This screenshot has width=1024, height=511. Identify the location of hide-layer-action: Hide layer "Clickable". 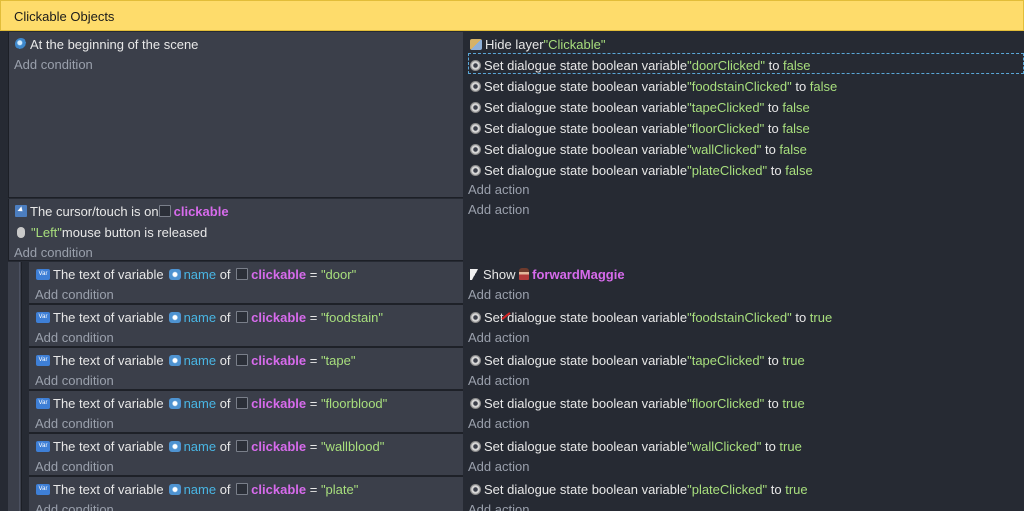
(538, 44).